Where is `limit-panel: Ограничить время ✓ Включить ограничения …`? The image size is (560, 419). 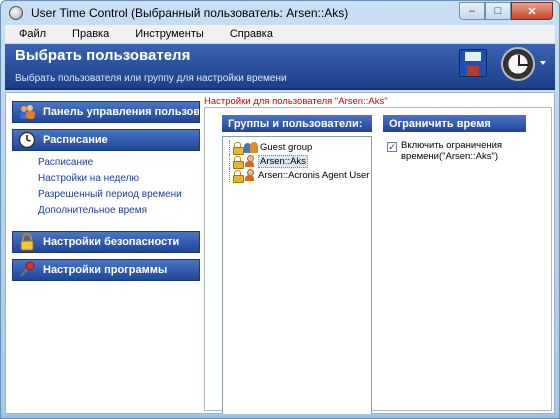 limit-panel: Ограничить время ✓ Включить ограничения … is located at coordinates (454, 138).